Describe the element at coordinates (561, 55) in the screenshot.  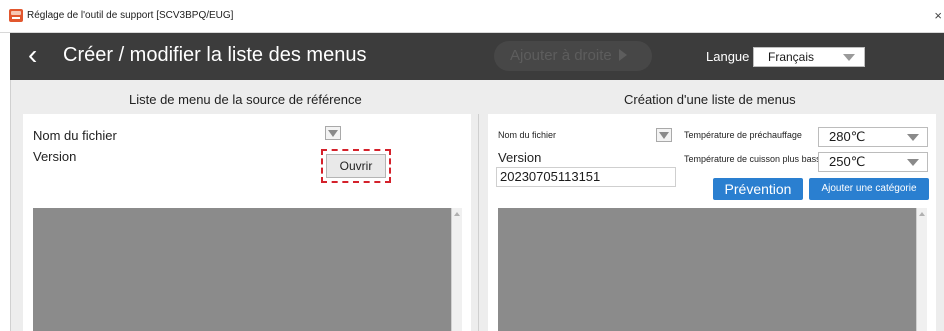
I see `add-right-button-label: Ajouter à droite` at that location.